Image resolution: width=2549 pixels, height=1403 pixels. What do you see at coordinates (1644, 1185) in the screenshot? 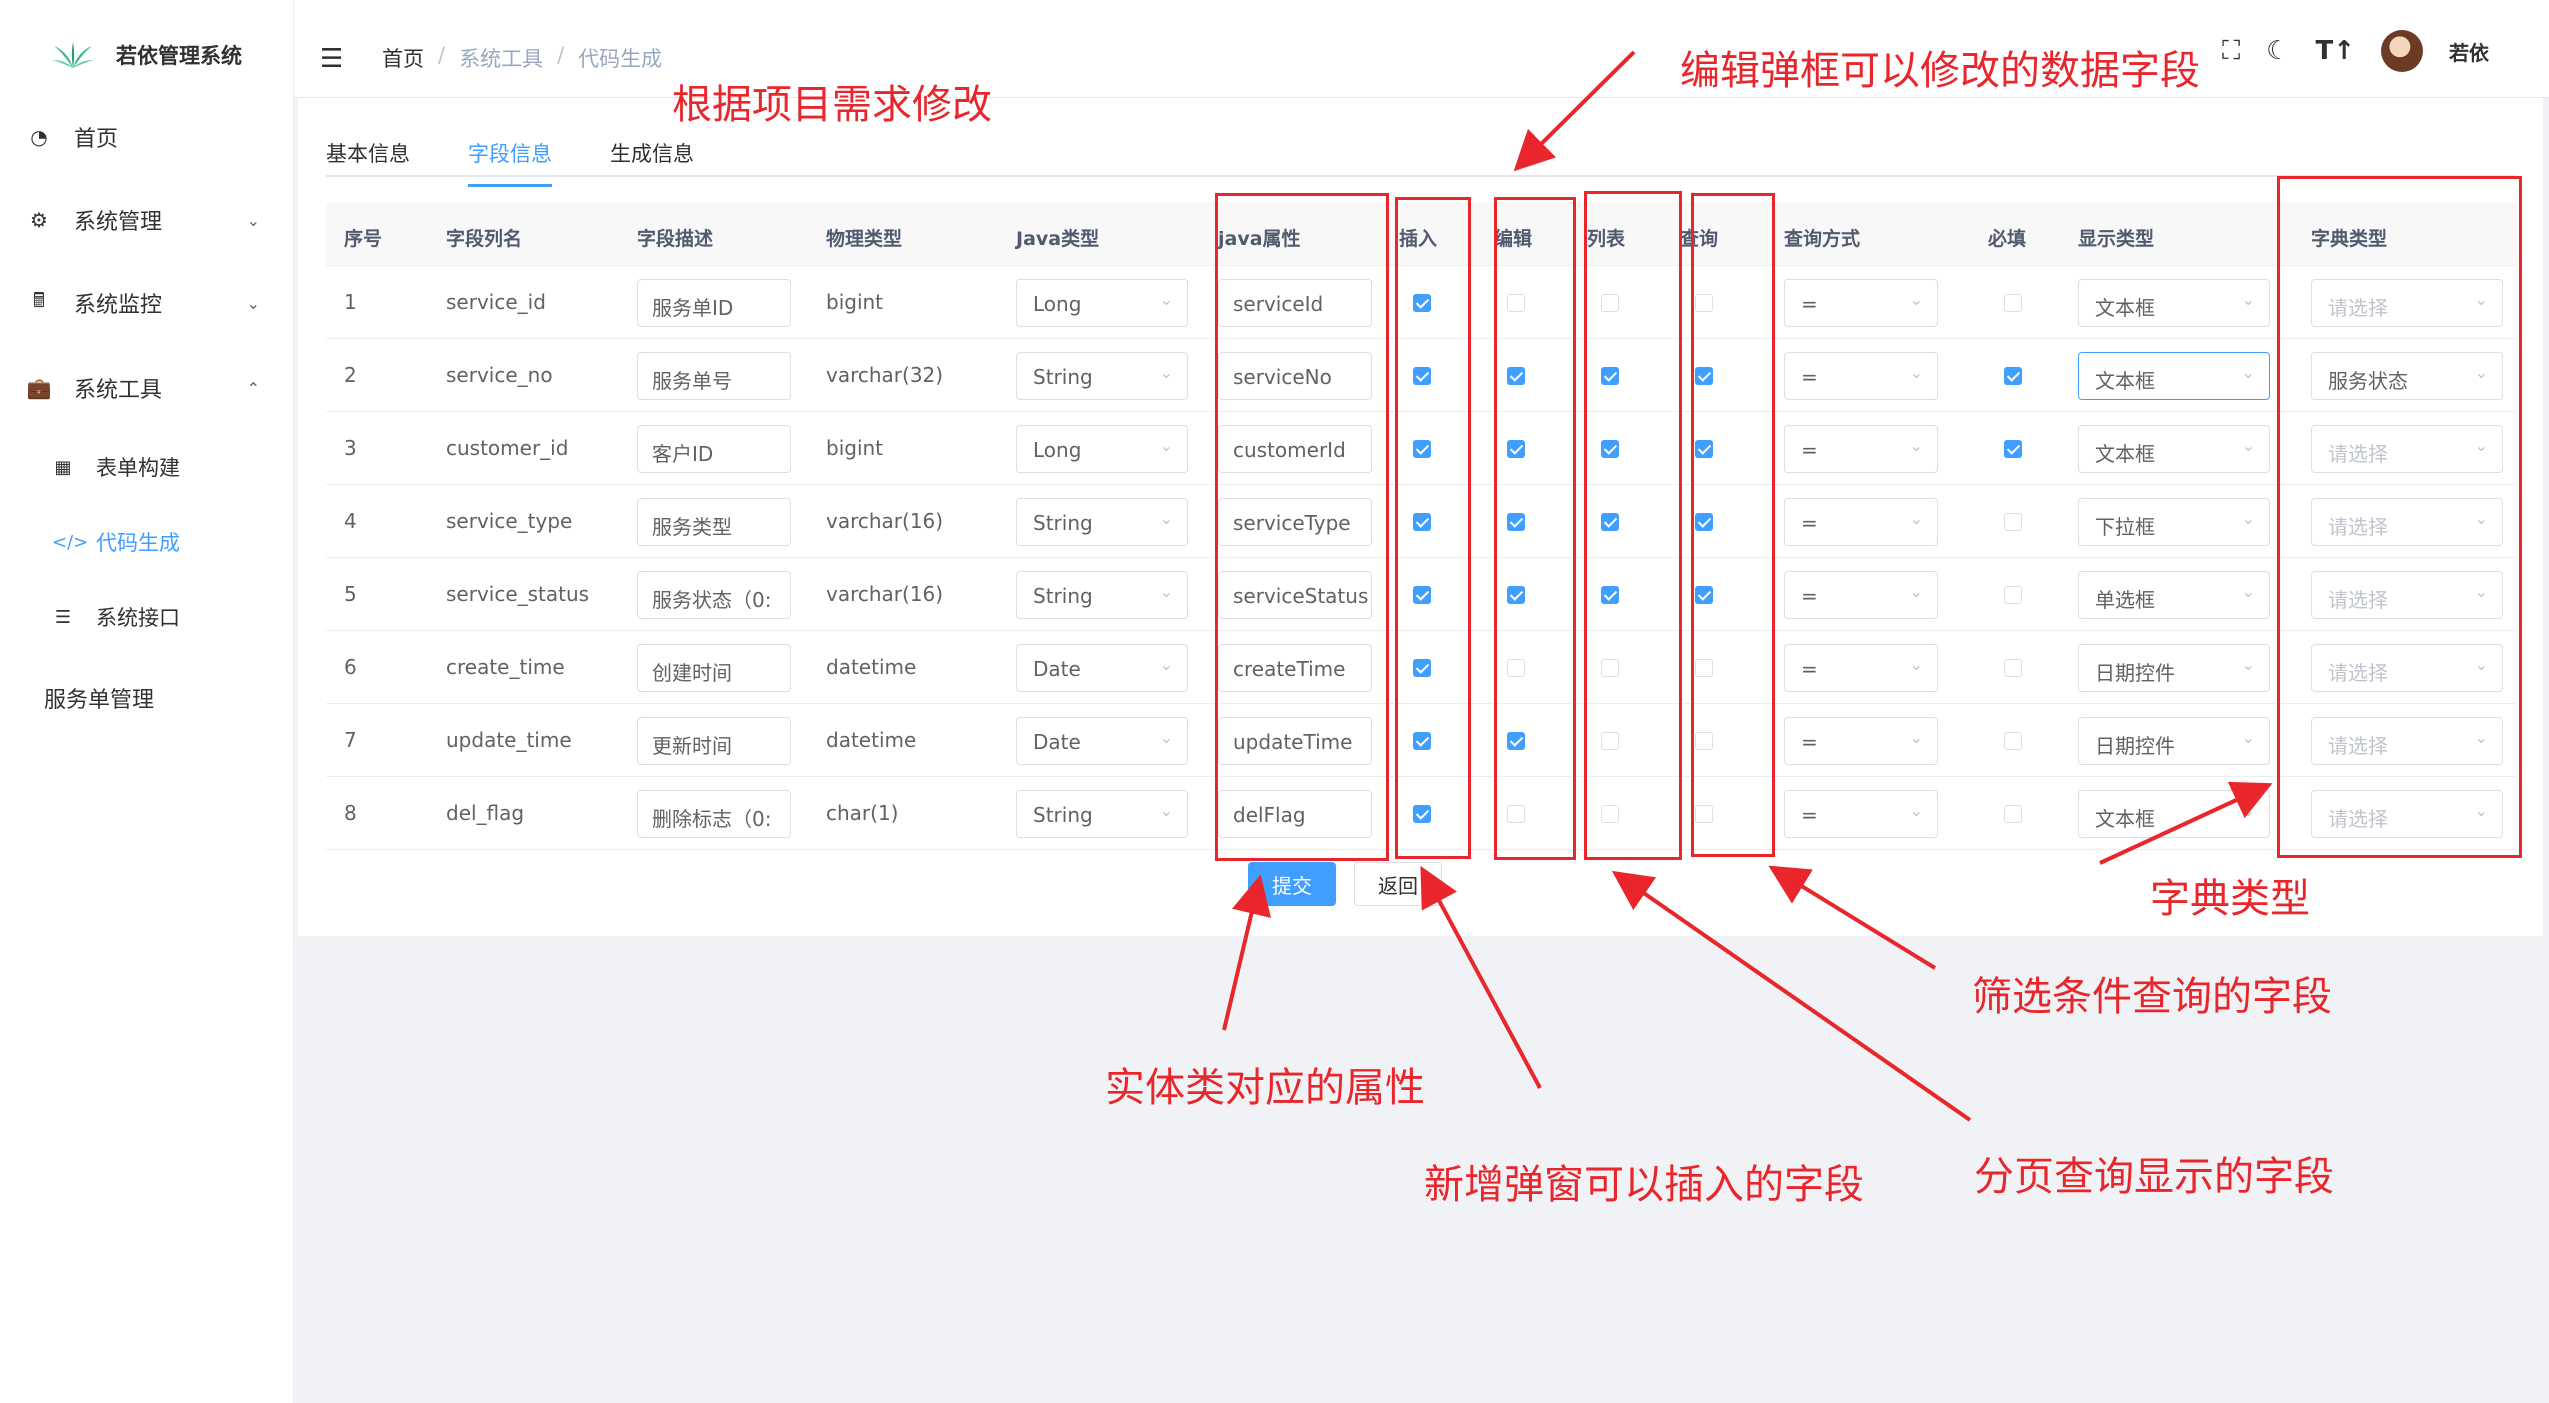
I see `annotation-insert-fields: 新增弹窗可以插入的字段` at bounding box center [1644, 1185].